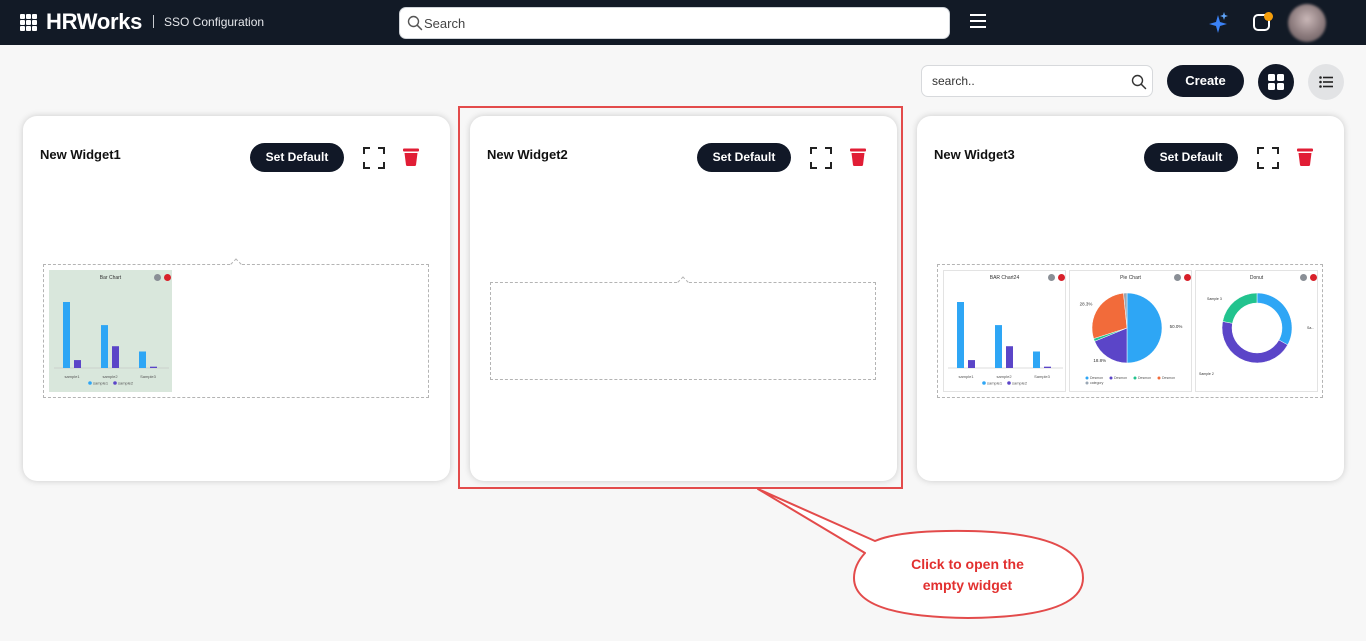  Describe the element at coordinates (1206, 374) in the screenshot. I see `slice-label: Sample 2` at that location.